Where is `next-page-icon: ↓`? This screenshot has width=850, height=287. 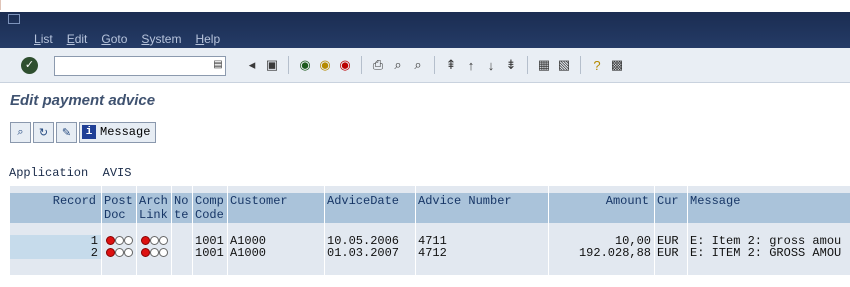 next-page-icon: ↓ is located at coordinates (491, 65).